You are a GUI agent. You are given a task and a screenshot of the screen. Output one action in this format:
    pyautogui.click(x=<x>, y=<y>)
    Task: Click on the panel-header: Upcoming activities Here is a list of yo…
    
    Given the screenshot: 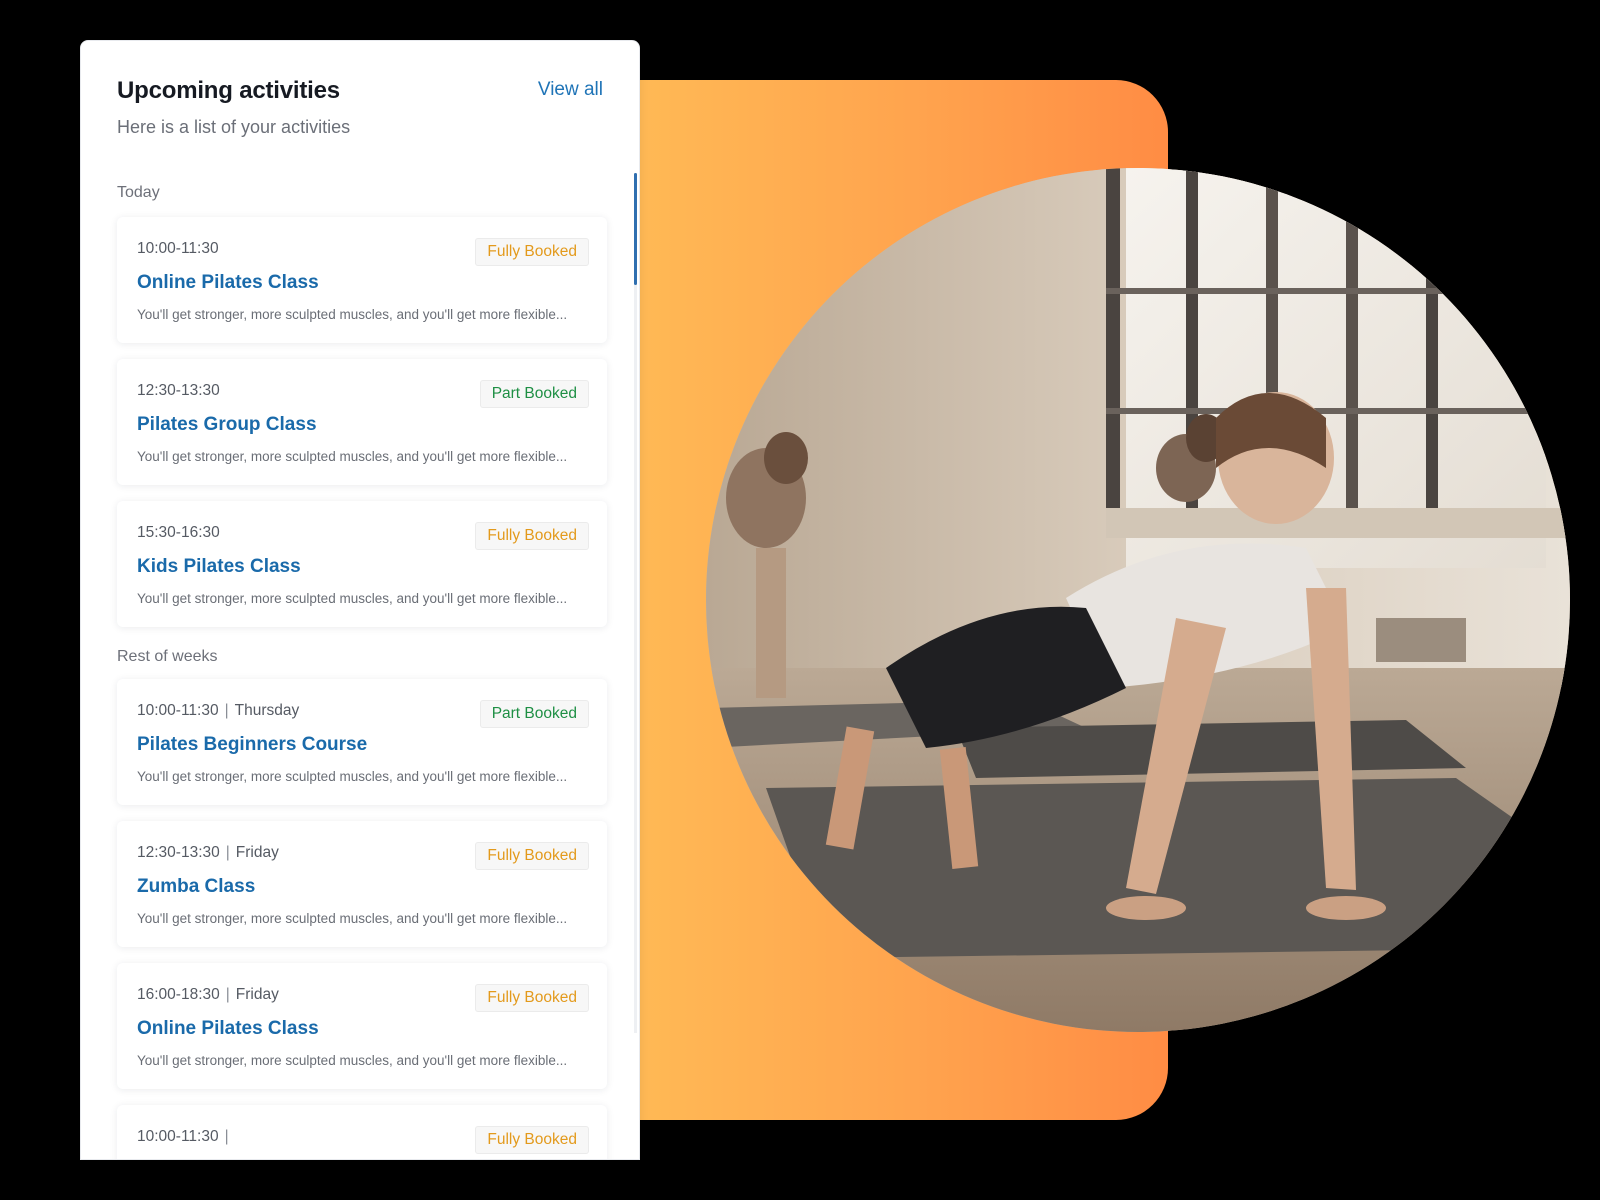 What is the action you would take?
    pyautogui.click(x=360, y=107)
    